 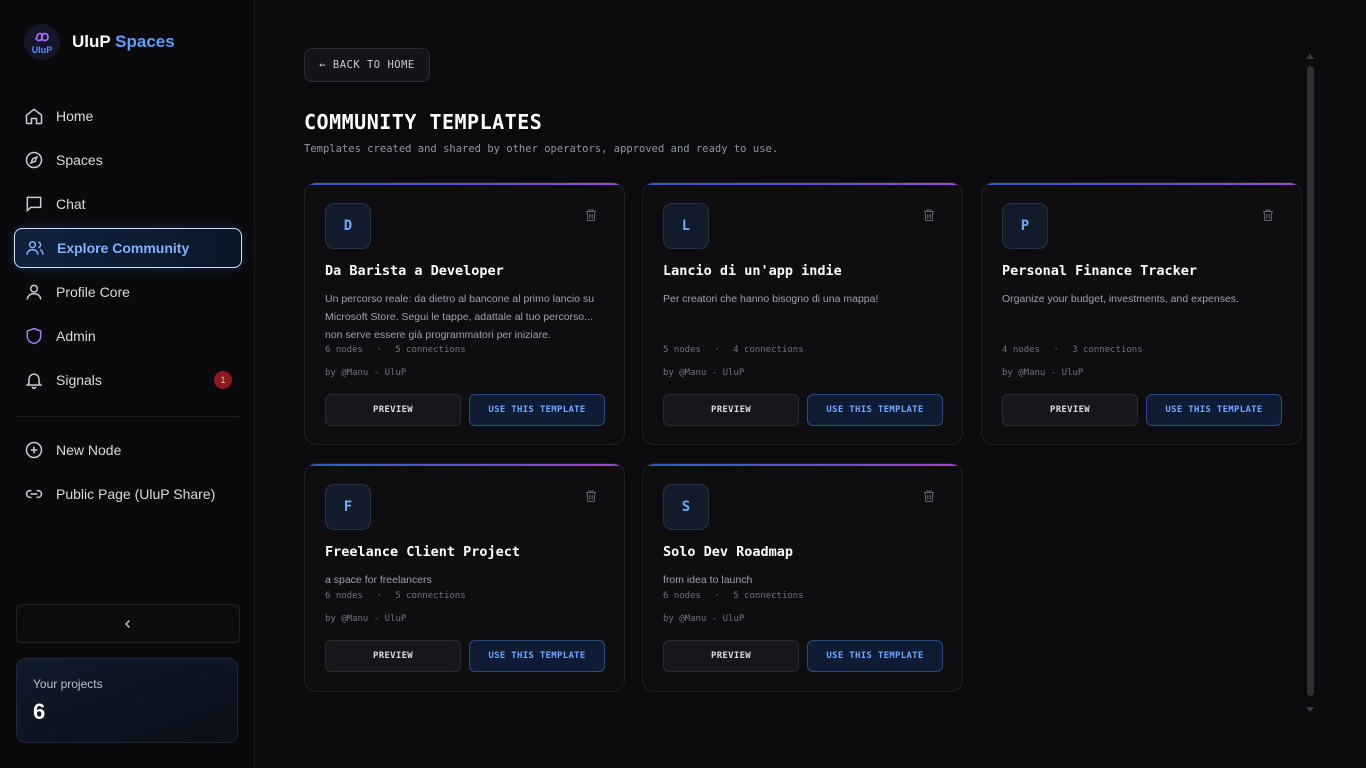 What do you see at coordinates (35, 248) in the screenshot?
I see `users-icon` at bounding box center [35, 248].